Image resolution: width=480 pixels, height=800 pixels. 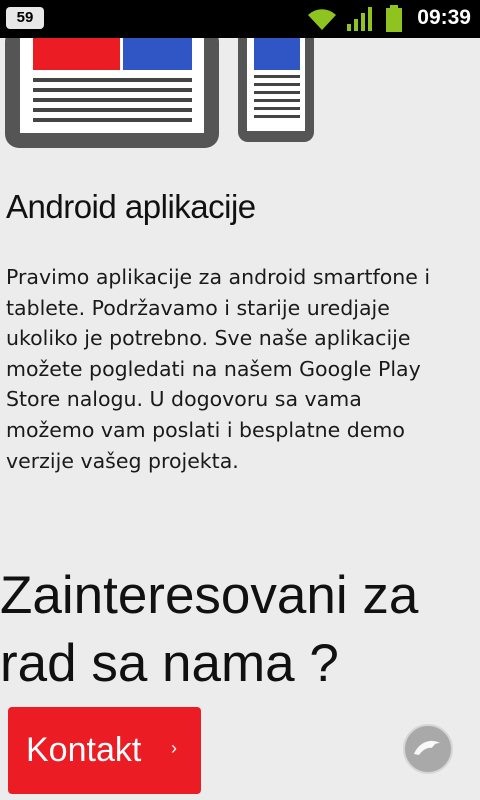 What do you see at coordinates (84, 750) in the screenshot?
I see `contact-button-label: Kontakt` at bounding box center [84, 750].